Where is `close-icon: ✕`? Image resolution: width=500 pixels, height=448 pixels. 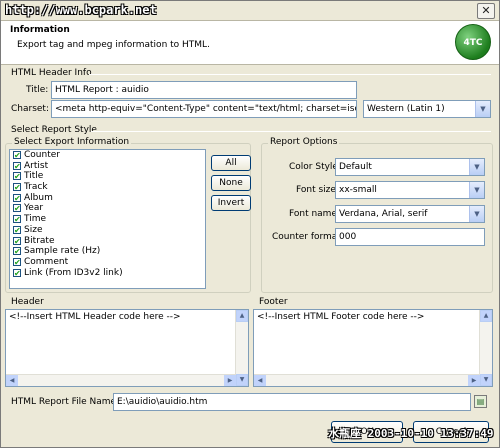
close-icon: ✕ is located at coordinates (486, 11).